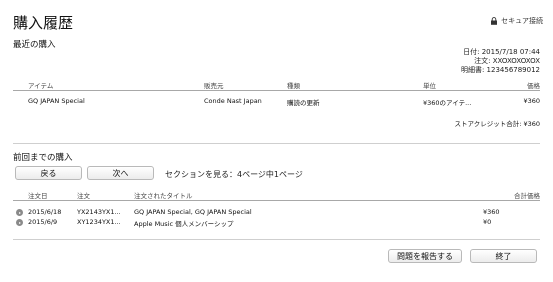  I want to click on item-price: ¥360, so click(531, 101).